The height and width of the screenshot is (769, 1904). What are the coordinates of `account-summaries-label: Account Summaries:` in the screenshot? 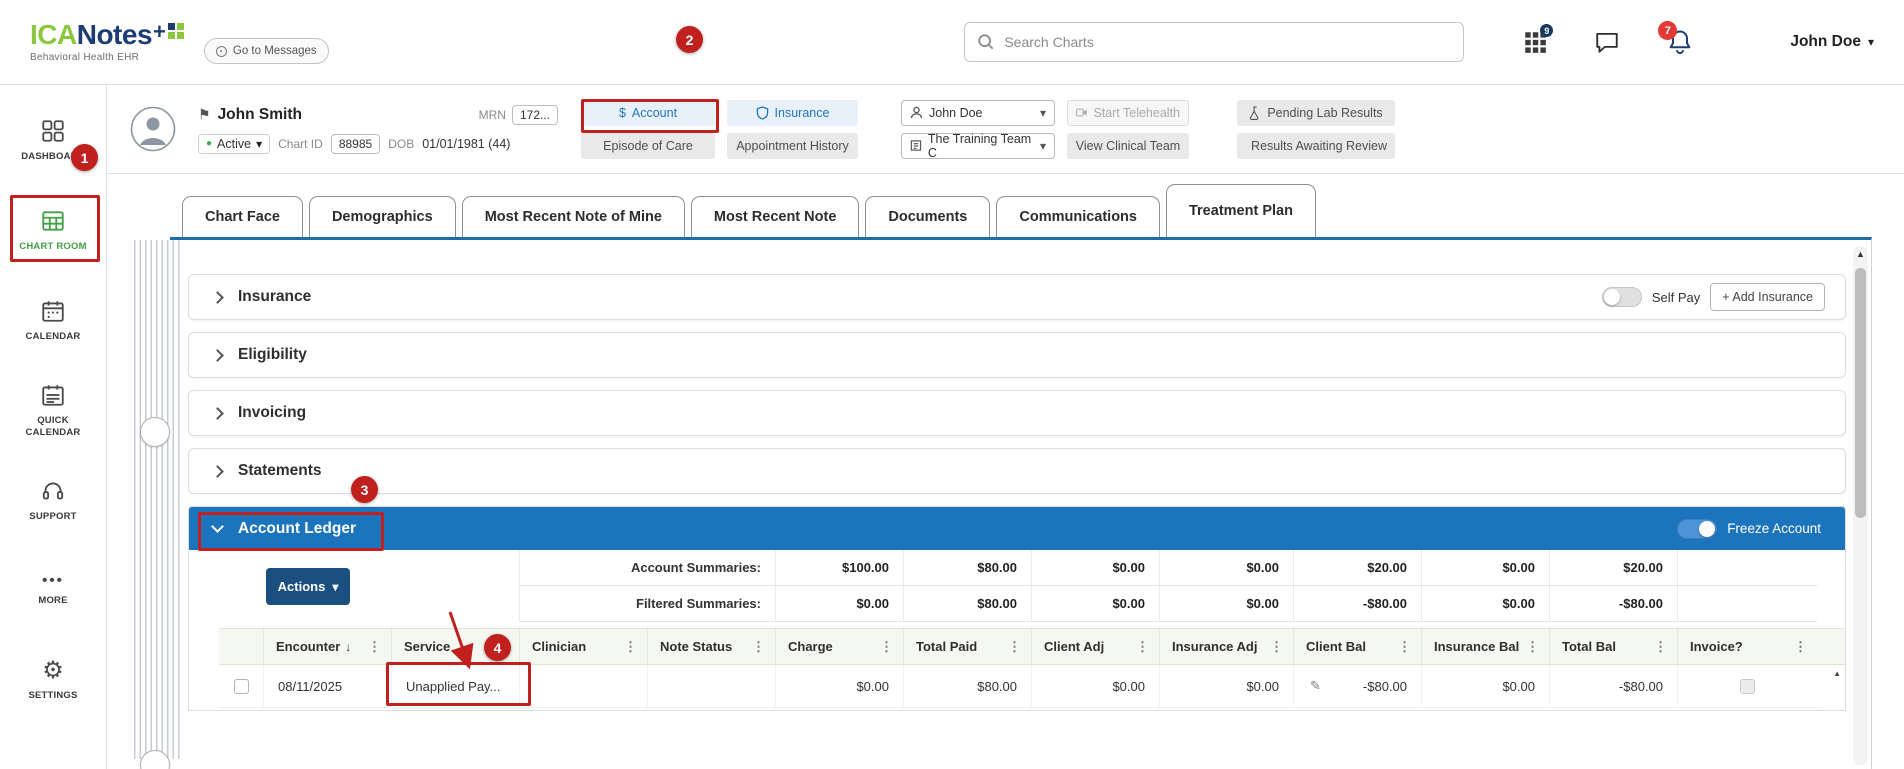 It's located at (647, 568).